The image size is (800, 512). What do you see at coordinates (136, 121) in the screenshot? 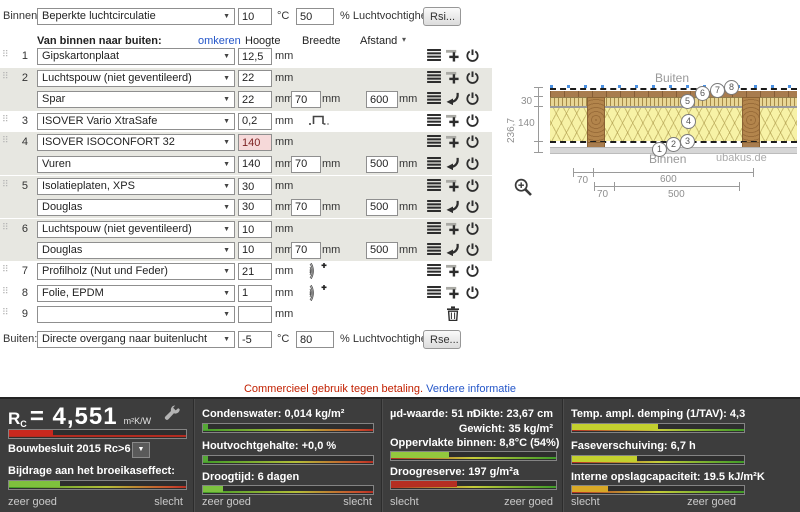
I see `material-select: ISOVER Vario XtraSafe ▼` at bounding box center [136, 121].